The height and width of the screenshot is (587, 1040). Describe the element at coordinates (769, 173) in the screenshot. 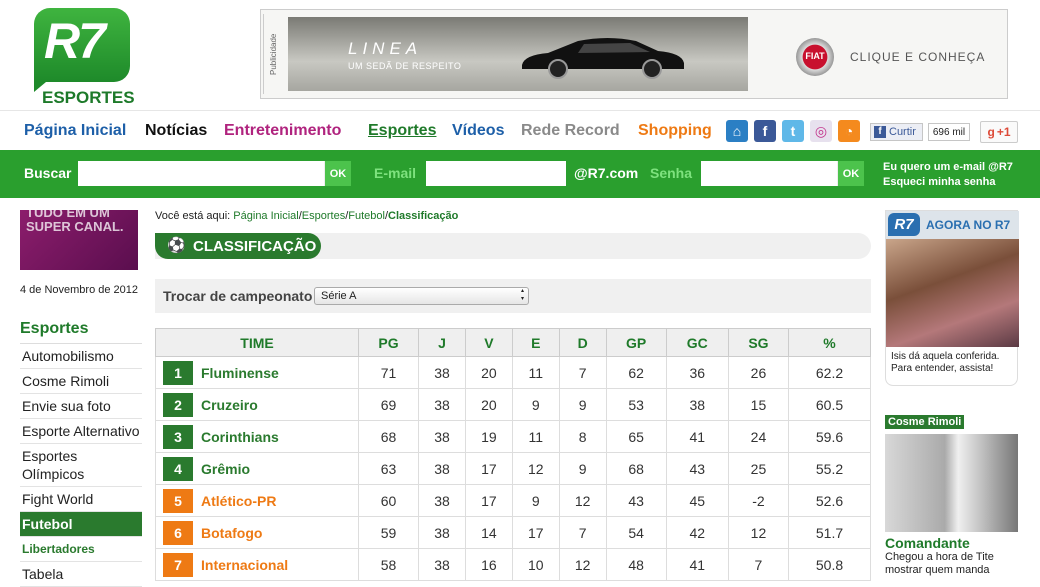

I see `password-input` at that location.